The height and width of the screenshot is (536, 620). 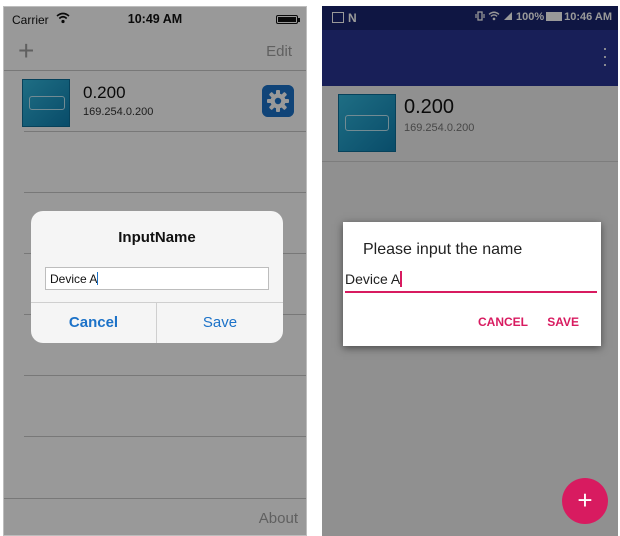 I want to click on input-name-dialog: InputName Device A Cancel Save, so click(x=157, y=277).